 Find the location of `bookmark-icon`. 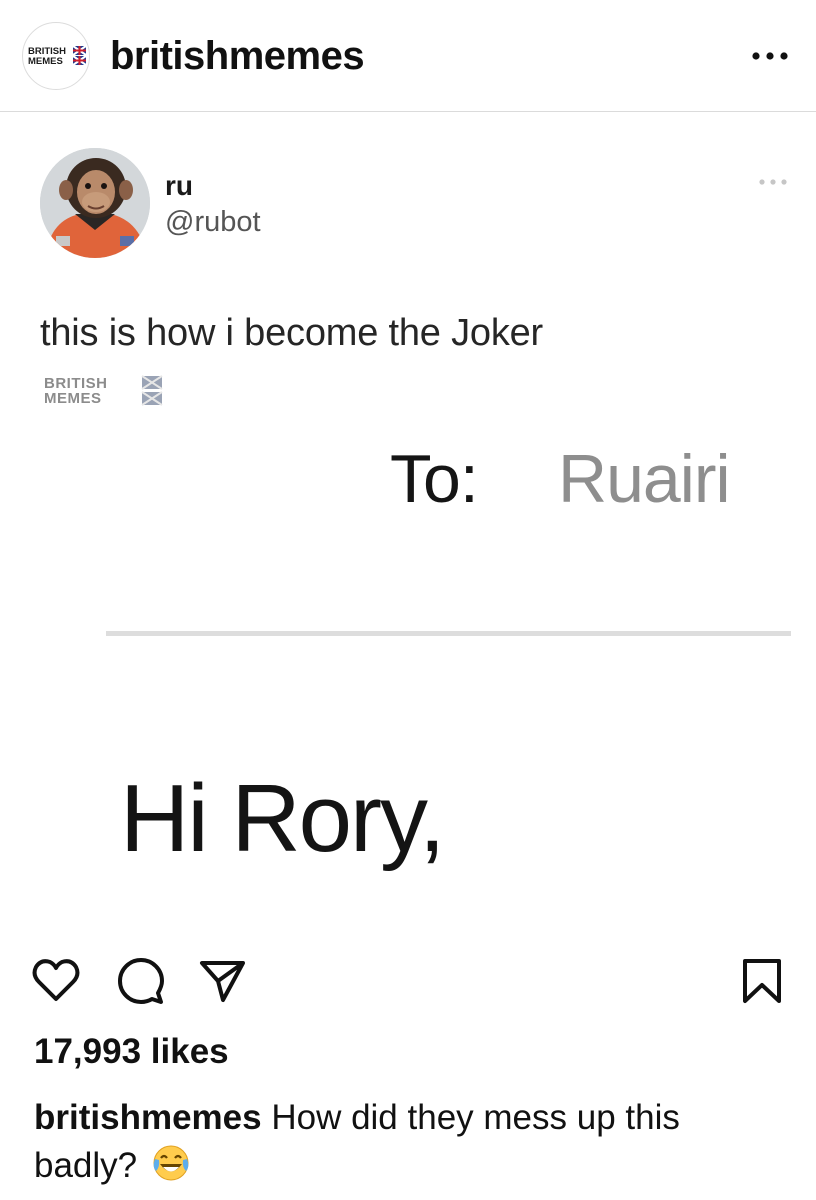

bookmark-icon is located at coordinates (762, 981).